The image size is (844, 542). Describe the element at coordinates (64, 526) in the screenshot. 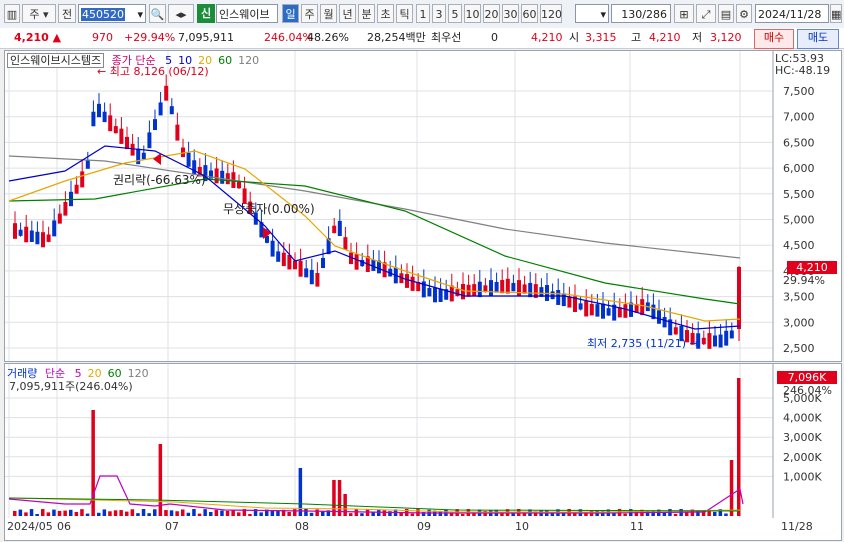

I see `x-axis-label-1: 06` at that location.